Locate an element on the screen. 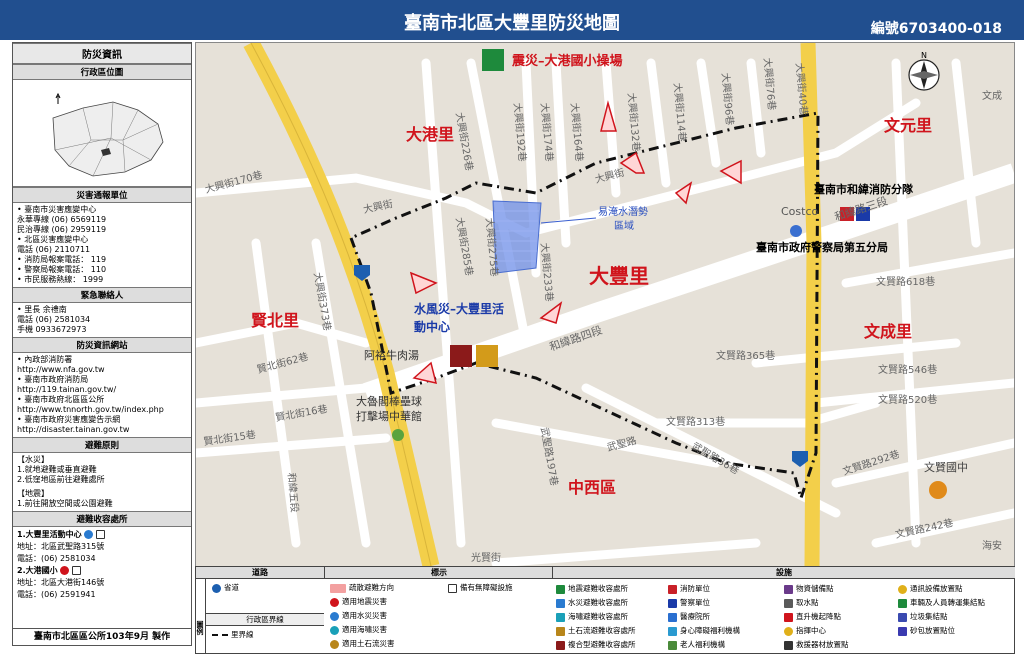  web-line: • 臺南市政府消防局 is located at coordinates (53, 379).